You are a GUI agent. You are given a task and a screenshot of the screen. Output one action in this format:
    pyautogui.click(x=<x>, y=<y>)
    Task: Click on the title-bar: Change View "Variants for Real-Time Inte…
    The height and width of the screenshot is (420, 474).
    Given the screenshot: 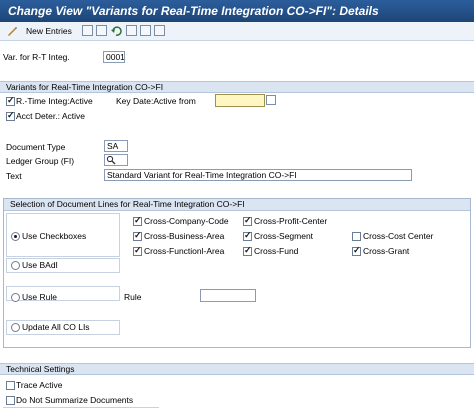 What is the action you would take?
    pyautogui.click(x=237, y=11)
    